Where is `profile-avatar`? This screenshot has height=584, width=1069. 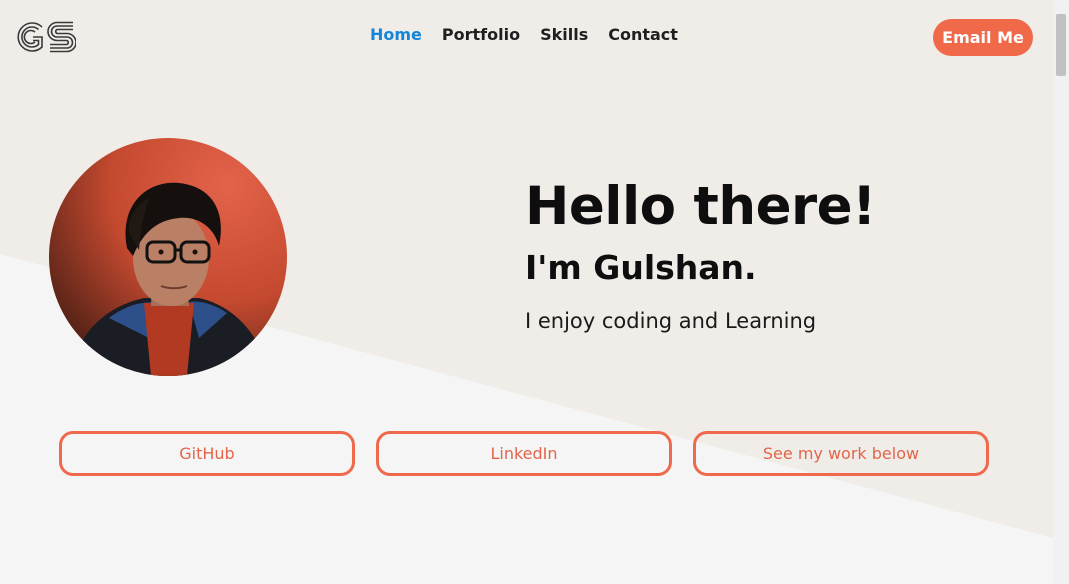
profile-avatar is located at coordinates (168, 257).